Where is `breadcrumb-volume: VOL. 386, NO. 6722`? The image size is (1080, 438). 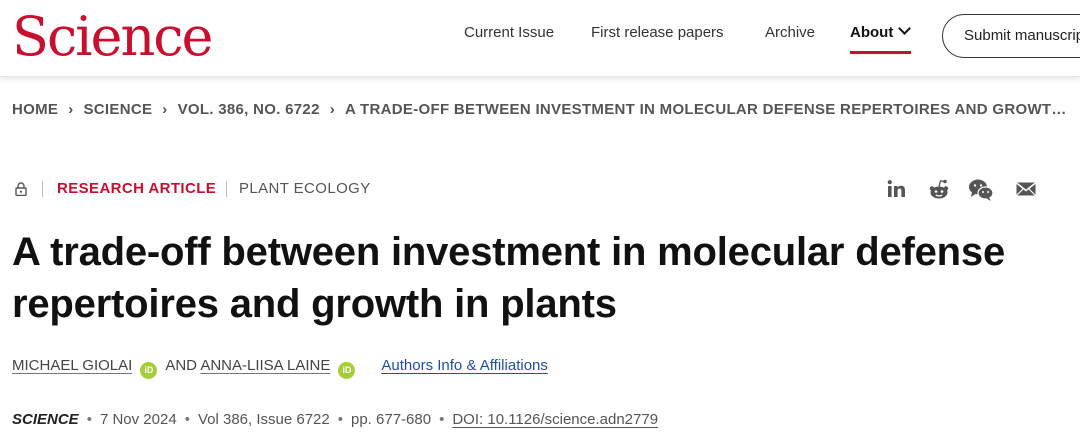 breadcrumb-volume: VOL. 386, NO. 6722 is located at coordinates (249, 109).